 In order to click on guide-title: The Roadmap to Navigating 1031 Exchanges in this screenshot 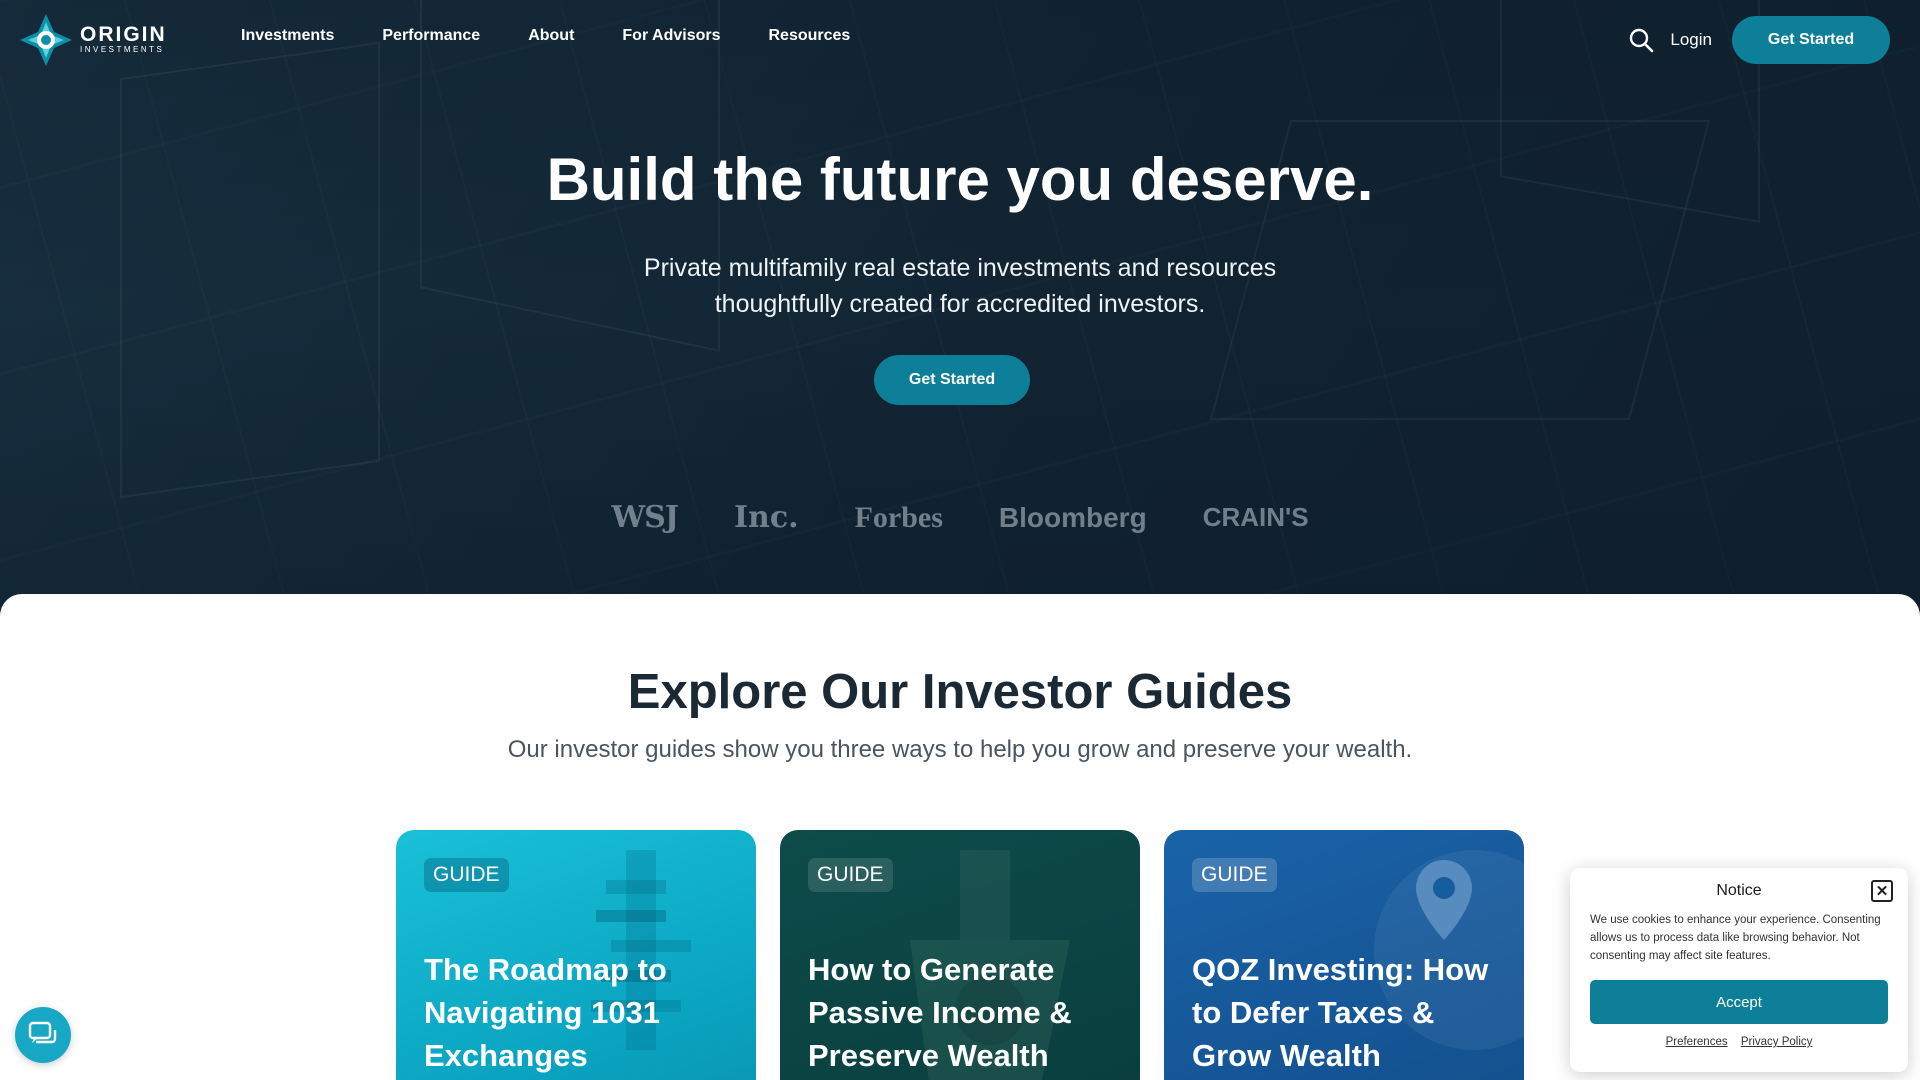, I will do `click(545, 1012)`.